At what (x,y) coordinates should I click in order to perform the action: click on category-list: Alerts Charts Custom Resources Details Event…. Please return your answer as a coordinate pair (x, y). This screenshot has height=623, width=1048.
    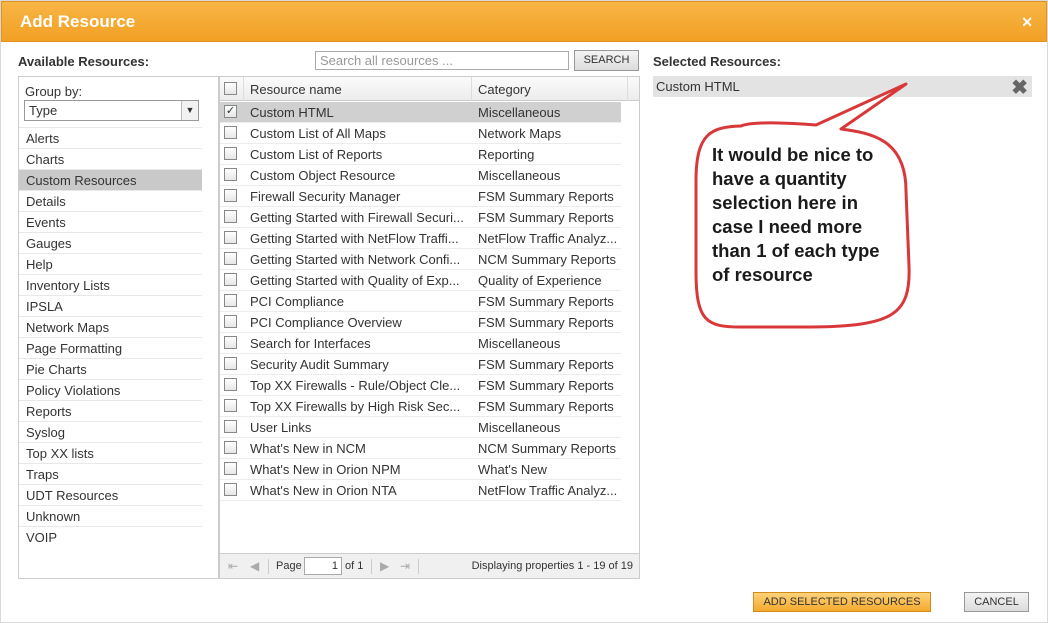
    Looking at the image, I should click on (110, 337).